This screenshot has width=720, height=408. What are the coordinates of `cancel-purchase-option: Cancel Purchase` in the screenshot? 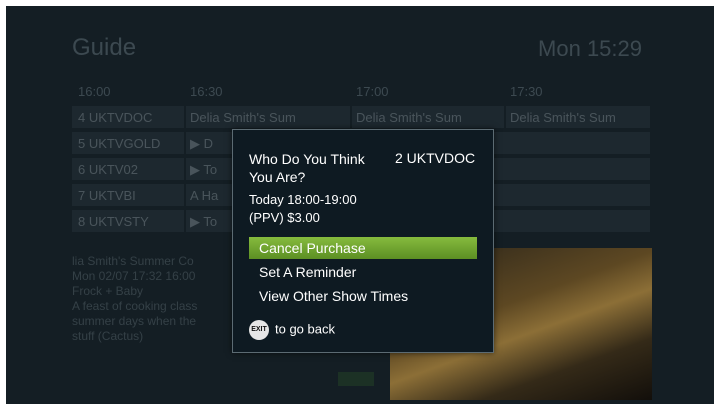 It's located at (363, 248).